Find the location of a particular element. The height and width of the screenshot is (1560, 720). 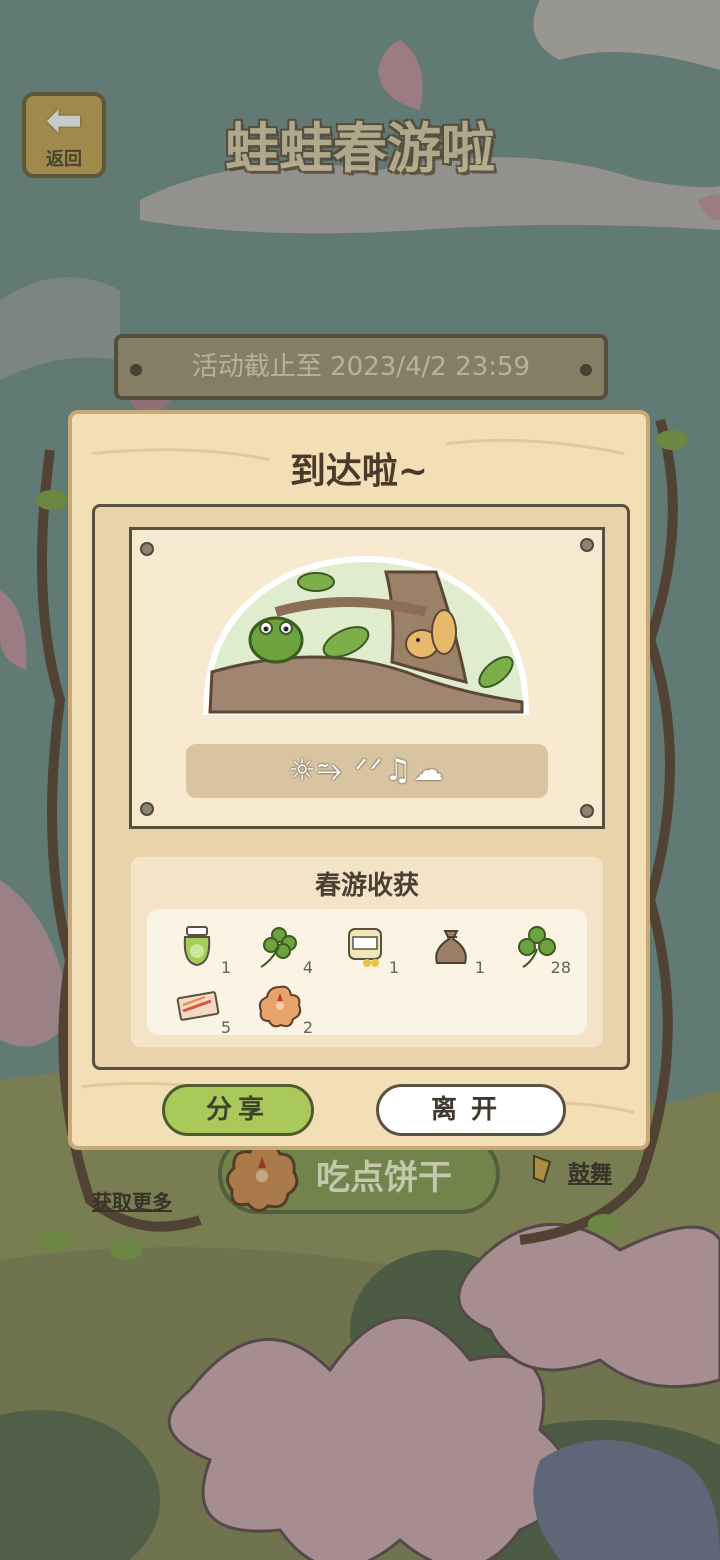

jar-icon is located at coordinates (197, 946).